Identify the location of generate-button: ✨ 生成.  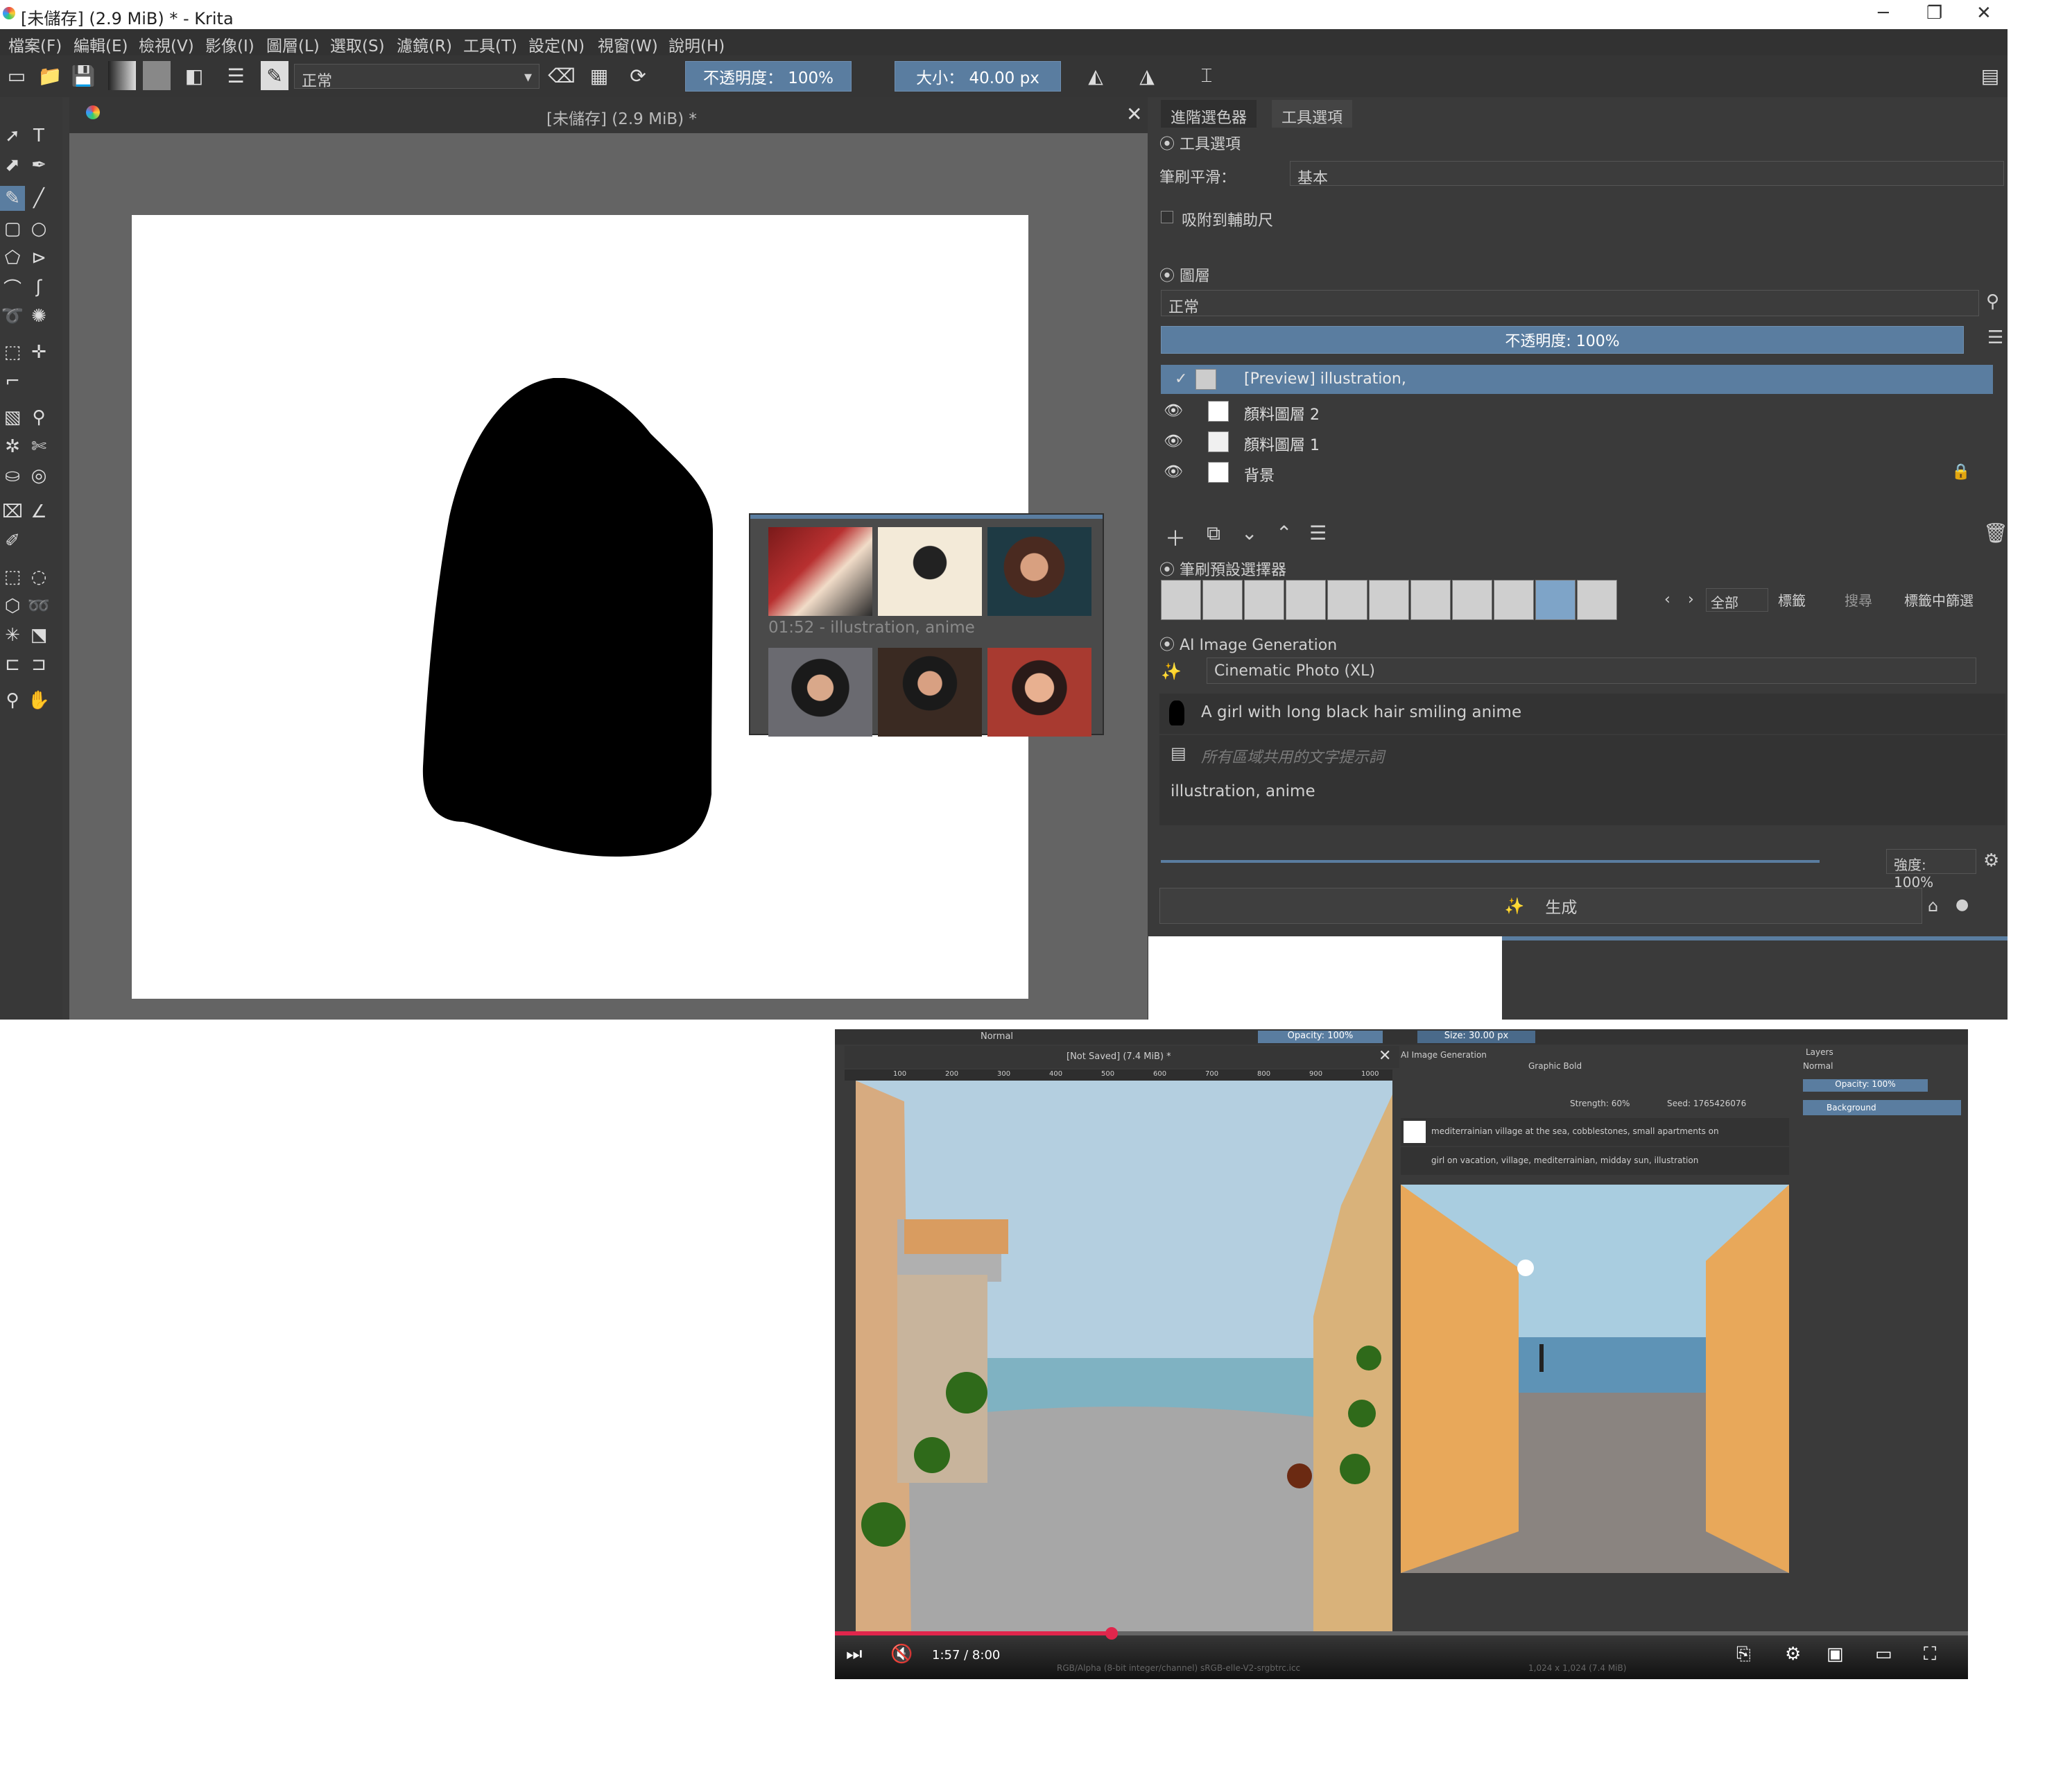
(1540, 906).